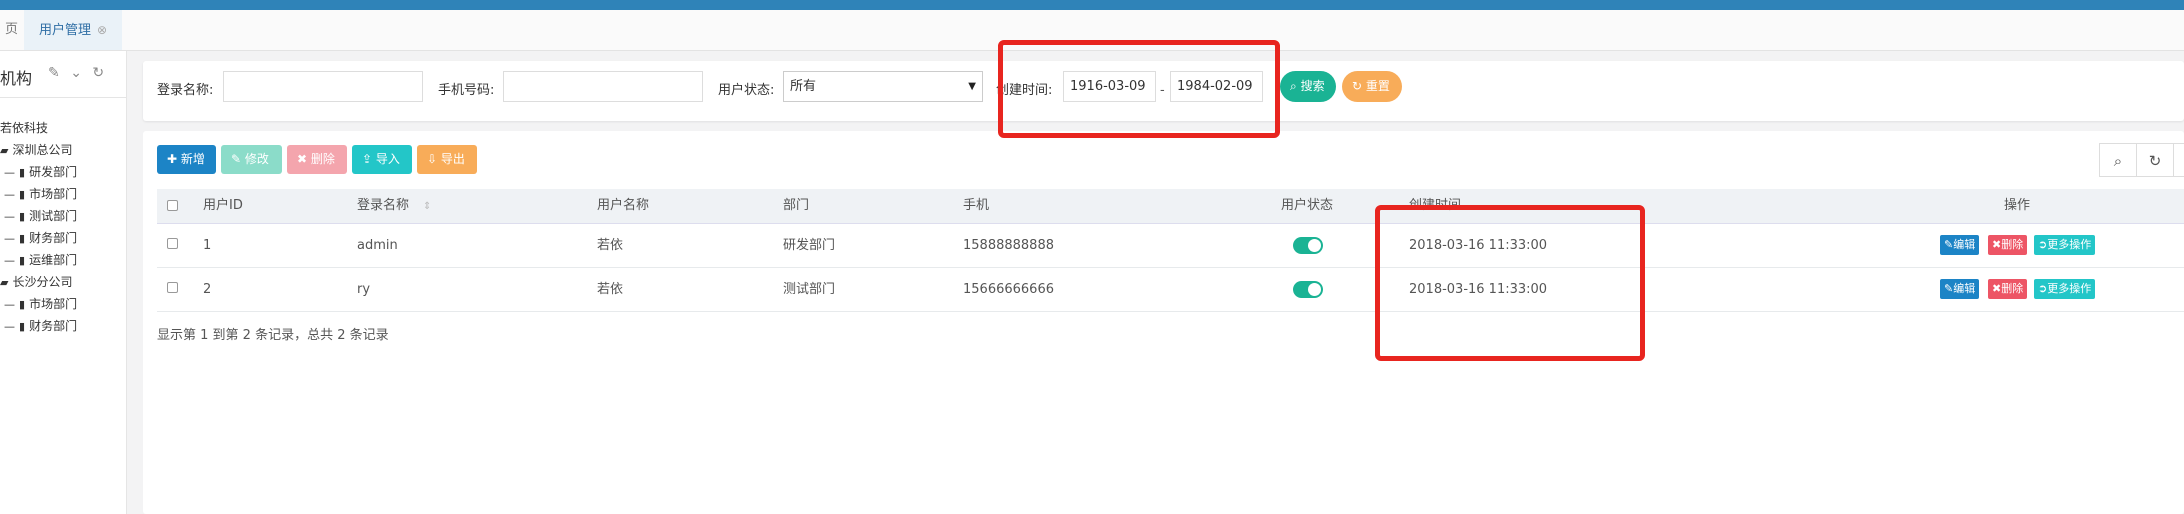 The width and height of the screenshot is (2184, 514). Describe the element at coordinates (192, 159) in the screenshot. I see `add-button-label: 新增` at that location.